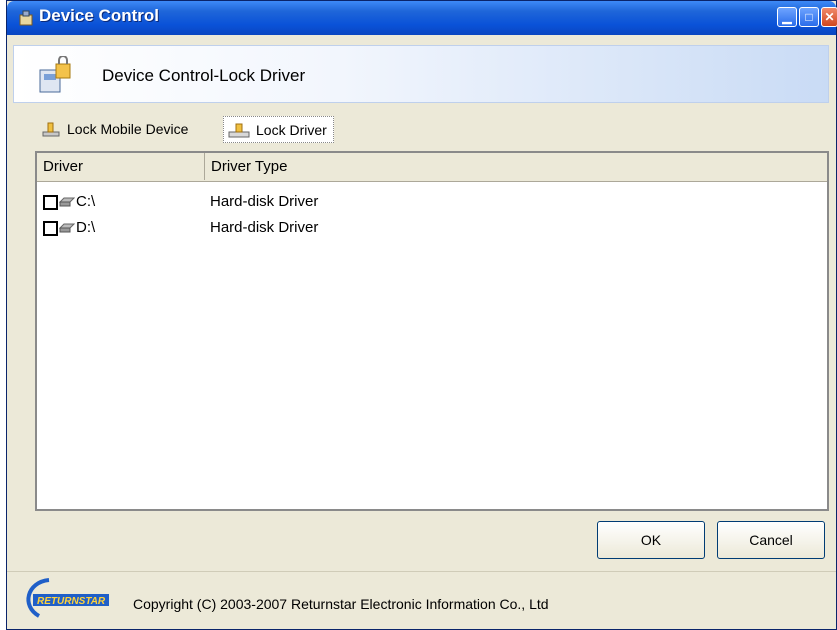  Describe the element at coordinates (787, 17) in the screenshot. I see `minimize-button: ▁` at that location.